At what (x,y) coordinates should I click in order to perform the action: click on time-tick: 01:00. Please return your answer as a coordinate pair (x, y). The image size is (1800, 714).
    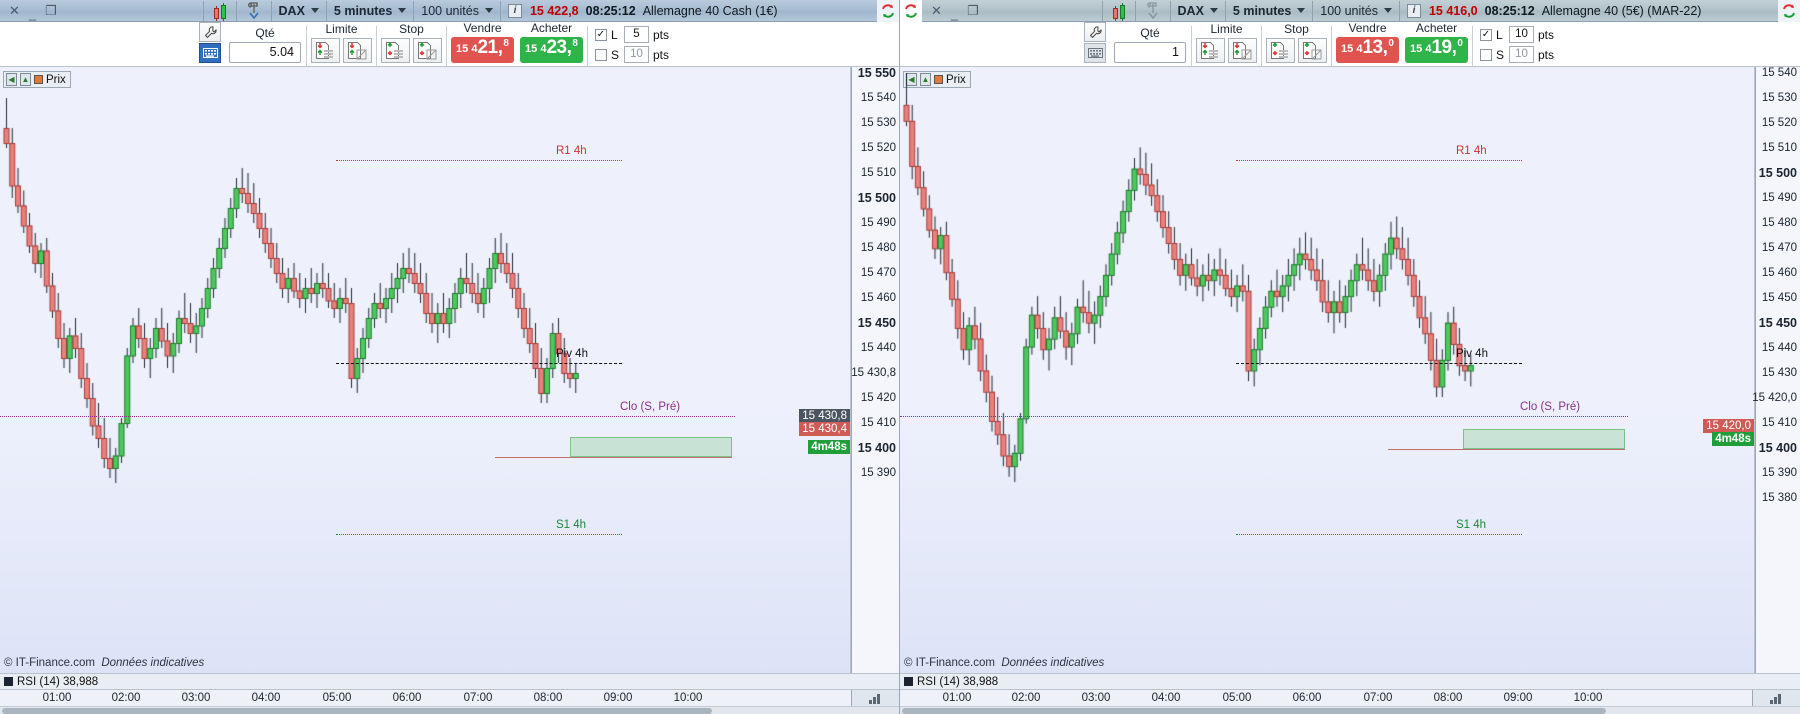
    Looking at the image, I should click on (57, 698).